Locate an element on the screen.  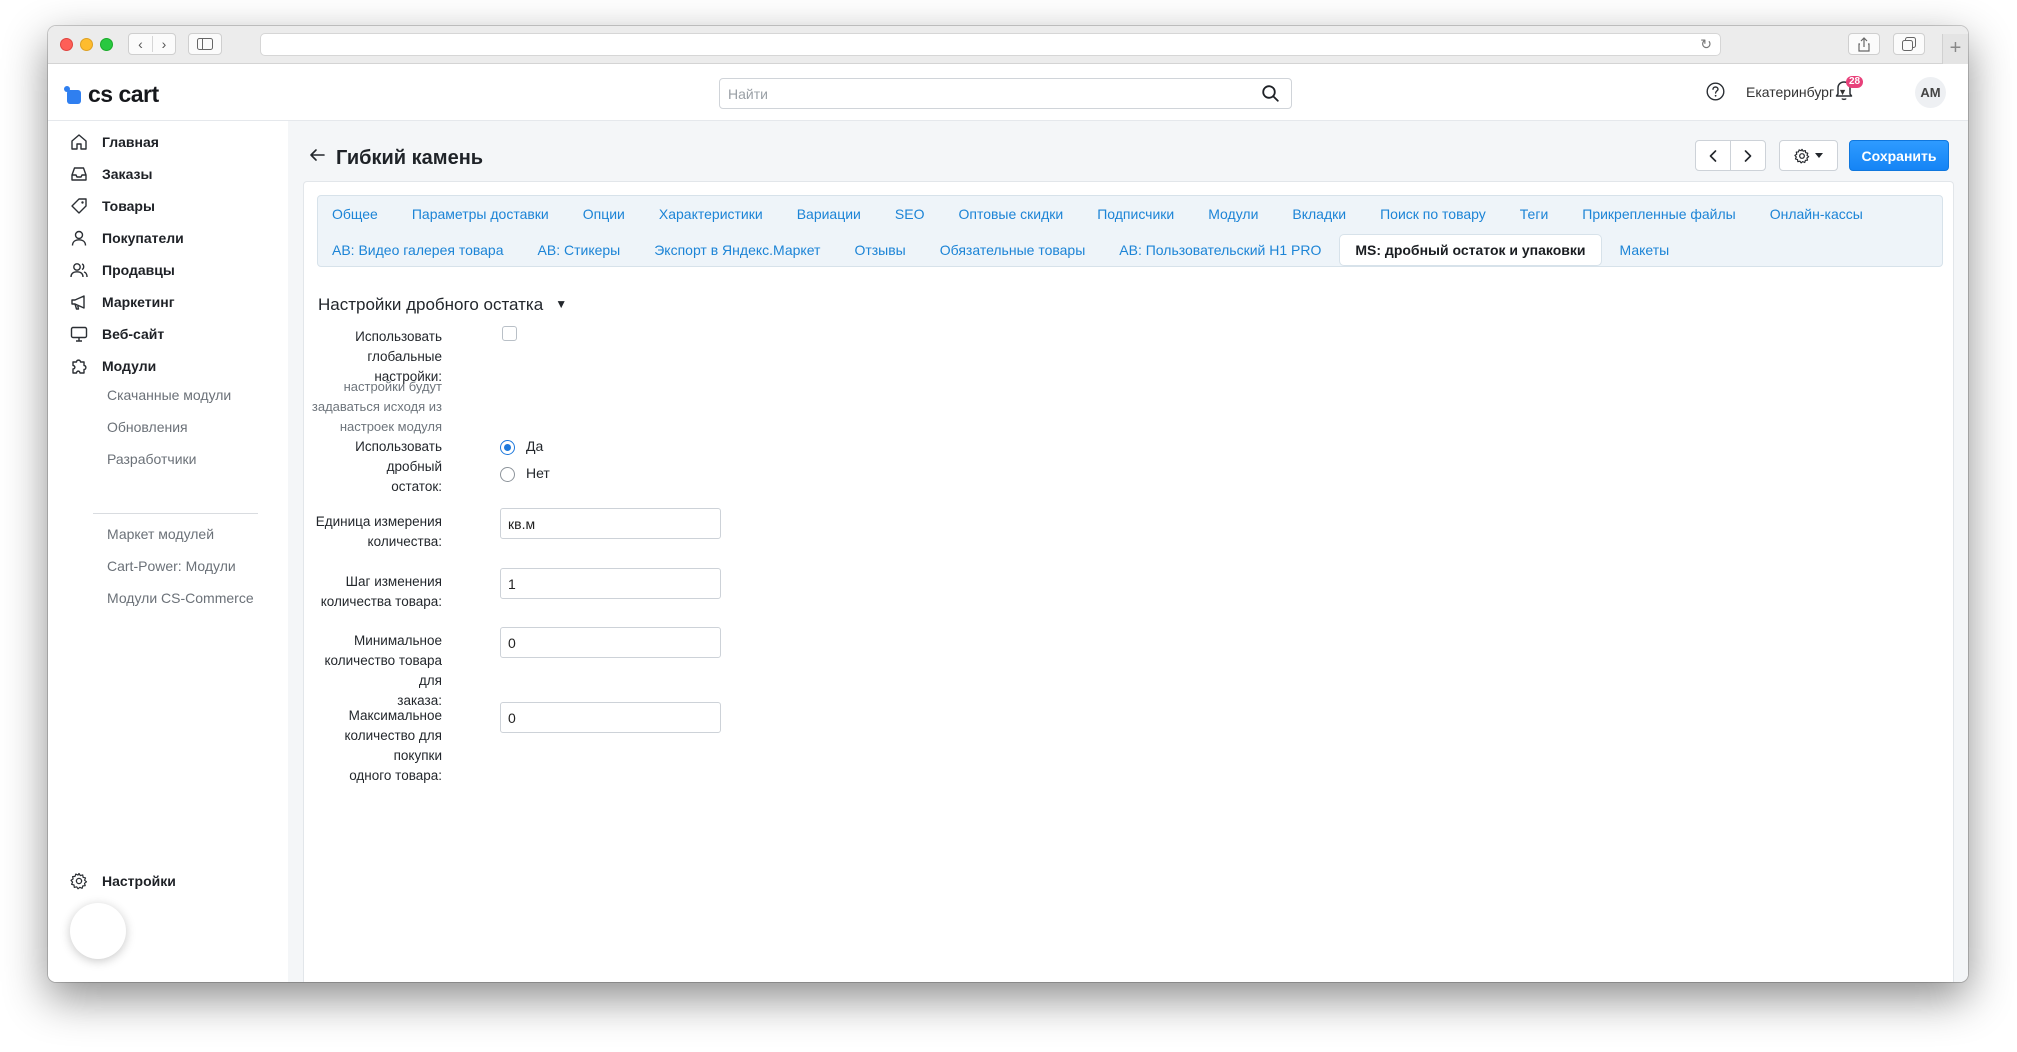
back-arrow-icon is located at coordinates (317, 157).